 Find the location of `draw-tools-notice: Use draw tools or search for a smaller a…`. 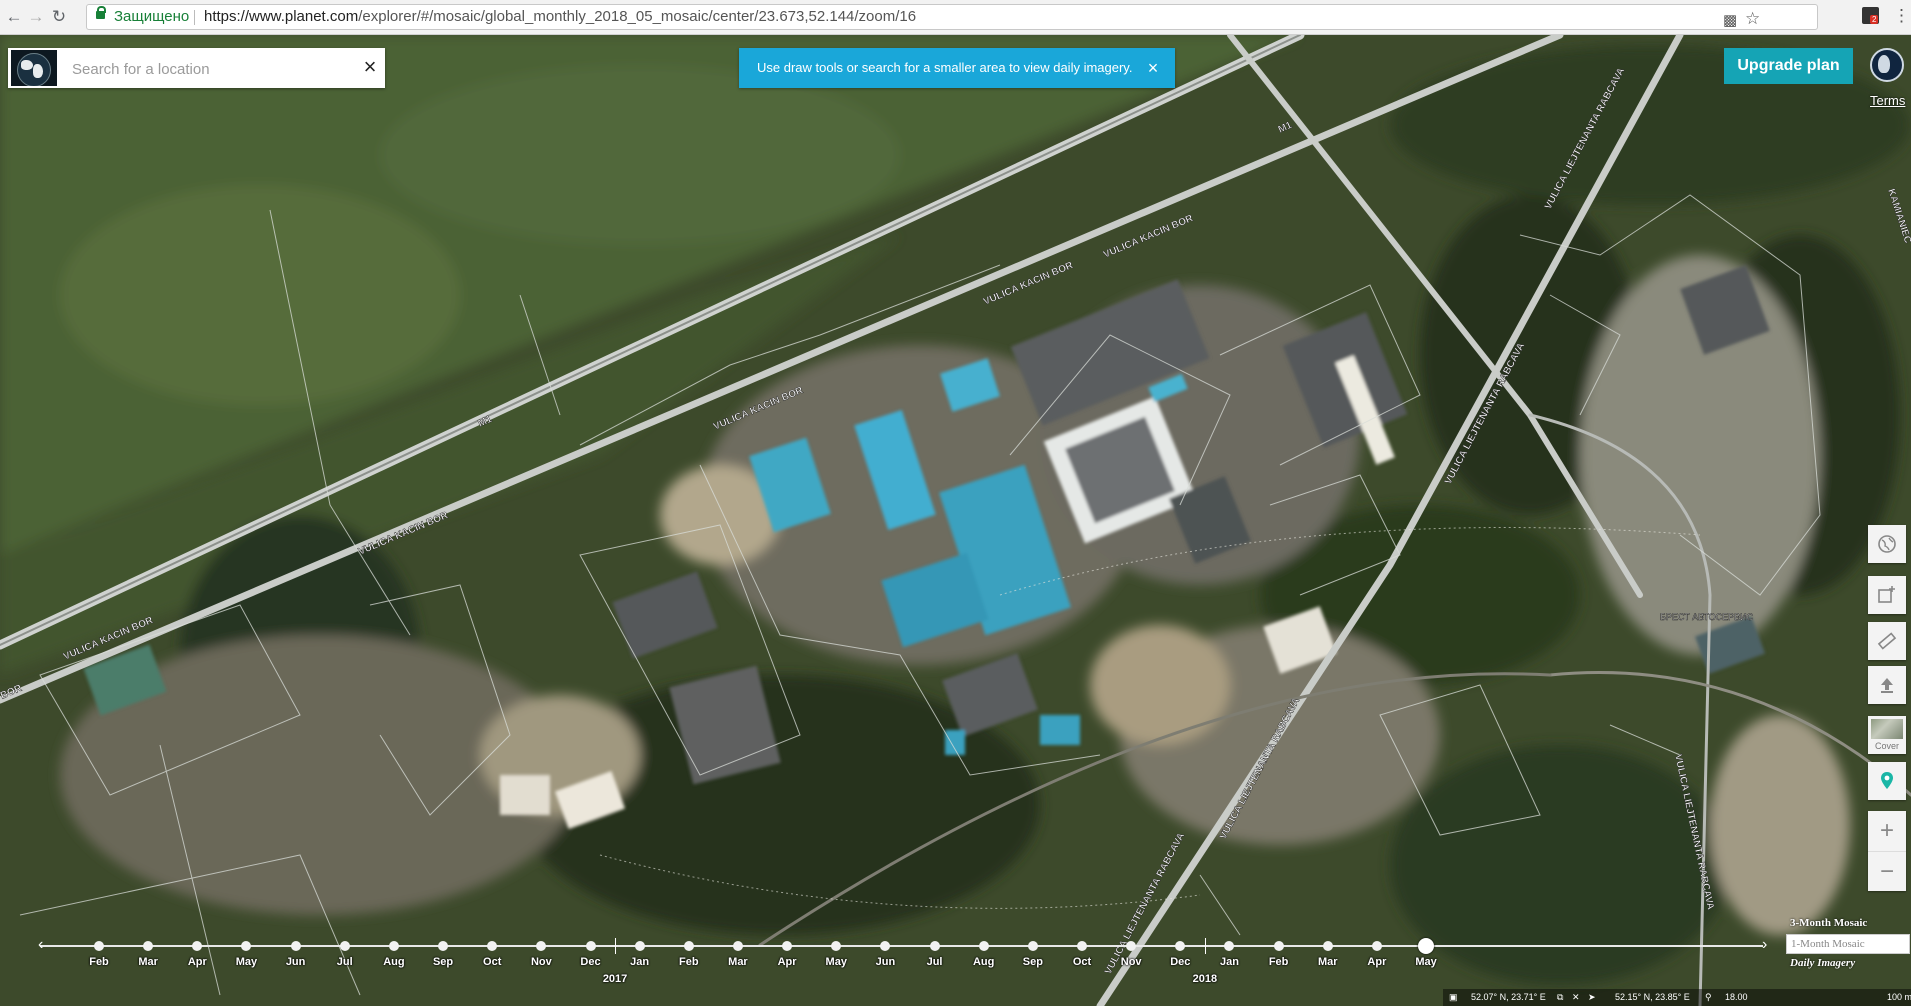

draw-tools-notice: Use draw tools or search for a smaller a… is located at coordinates (957, 68).